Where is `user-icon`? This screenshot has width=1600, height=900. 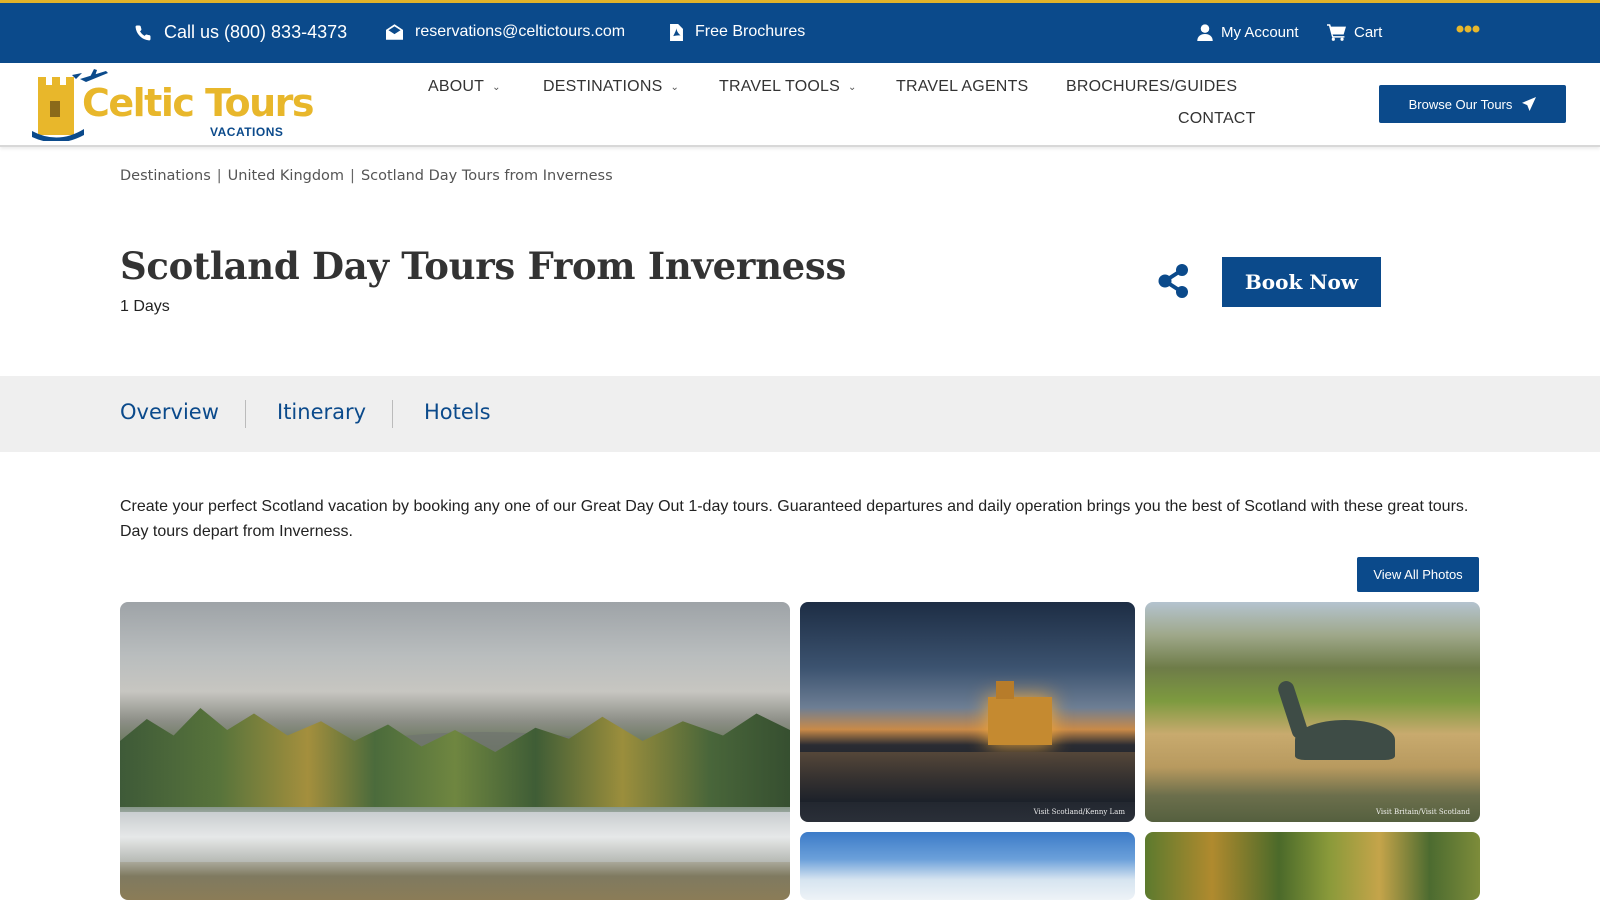 user-icon is located at coordinates (1205, 32).